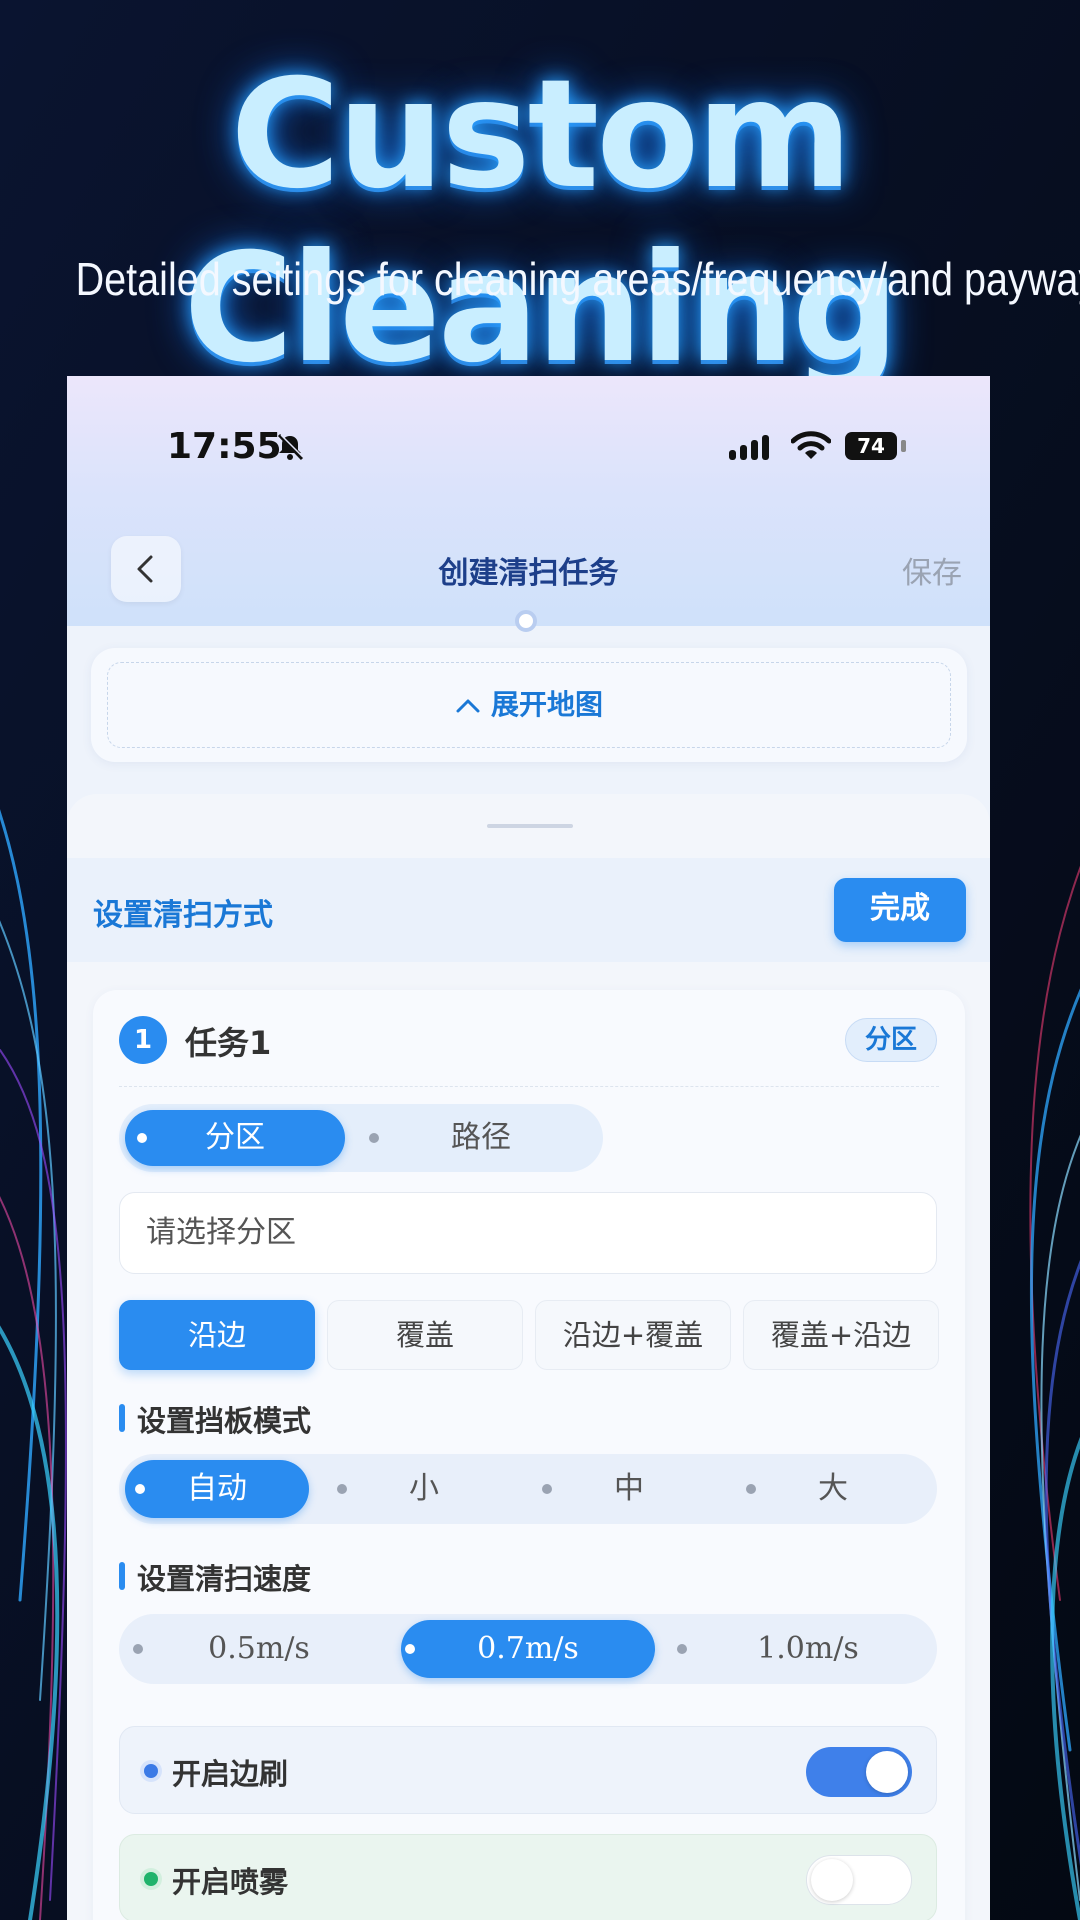  I want to click on battery-tip, so click(903, 446).